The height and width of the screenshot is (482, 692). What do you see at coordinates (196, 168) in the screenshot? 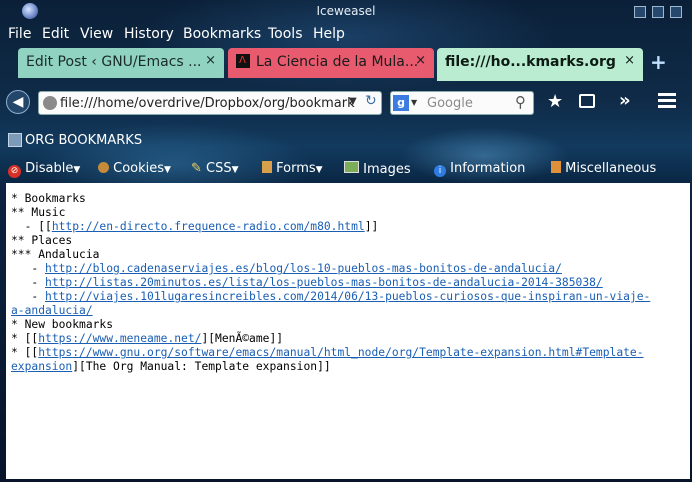
I see `css-icon: ✎` at bounding box center [196, 168].